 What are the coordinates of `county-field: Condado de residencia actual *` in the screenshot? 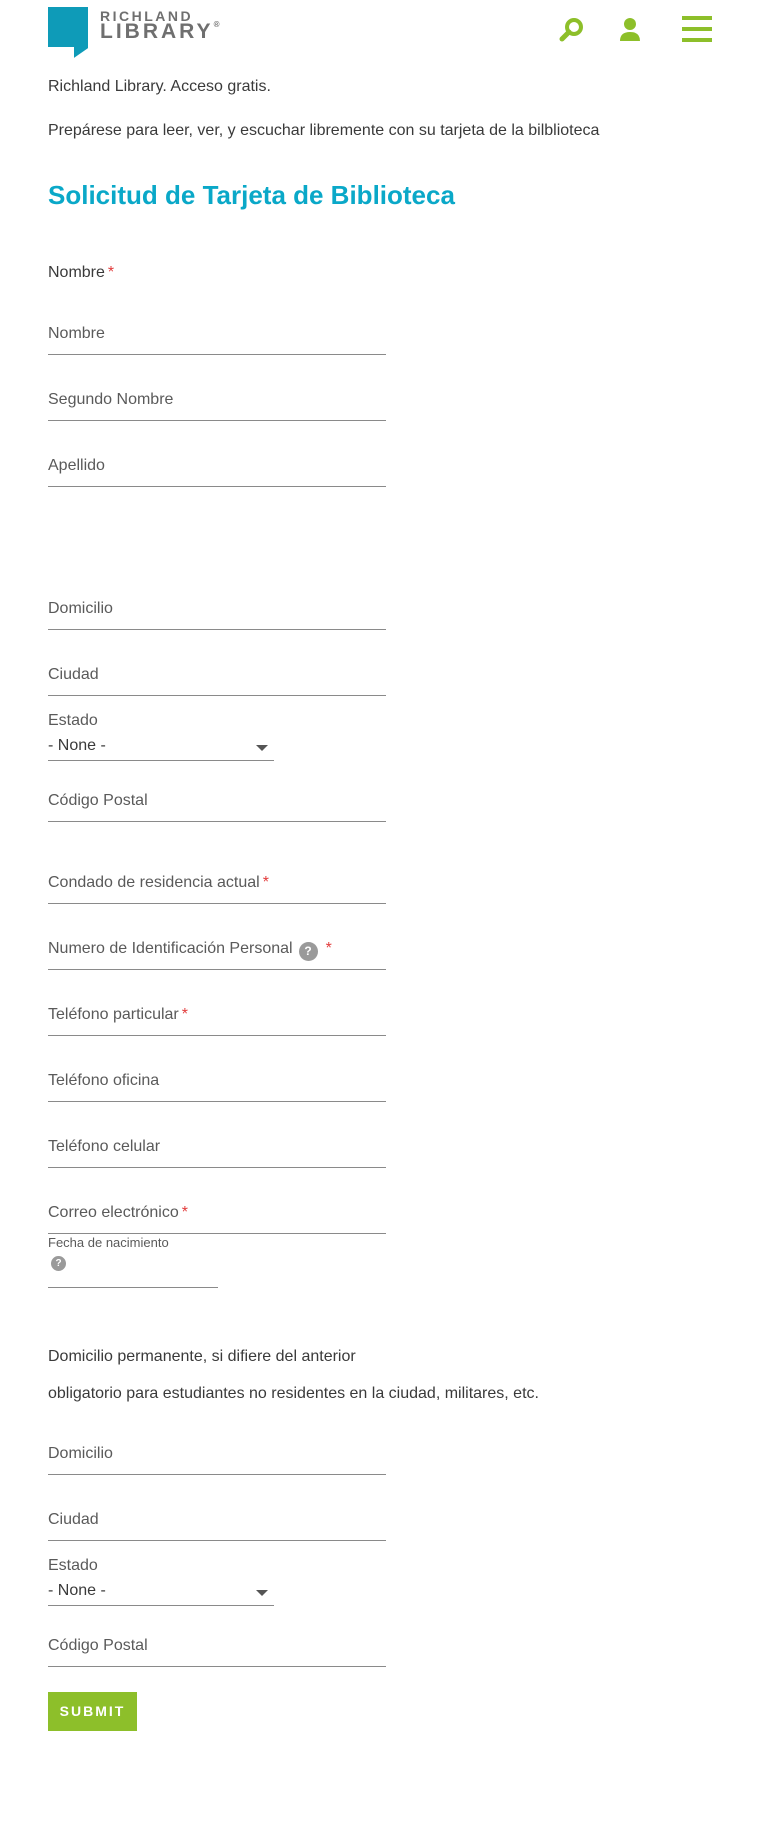 It's located at (217, 887).